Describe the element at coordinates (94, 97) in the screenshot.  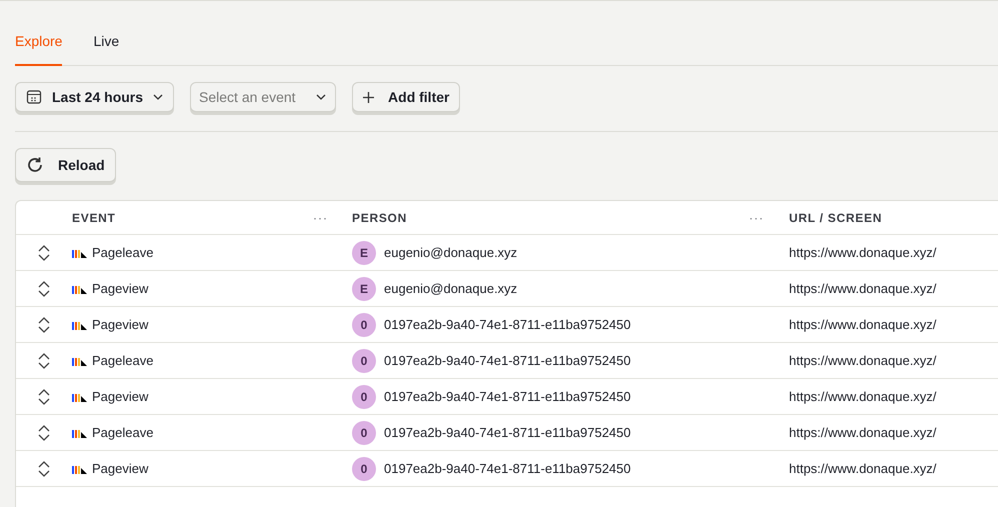
I see `date-range-dropdown: Last 24 hours` at that location.